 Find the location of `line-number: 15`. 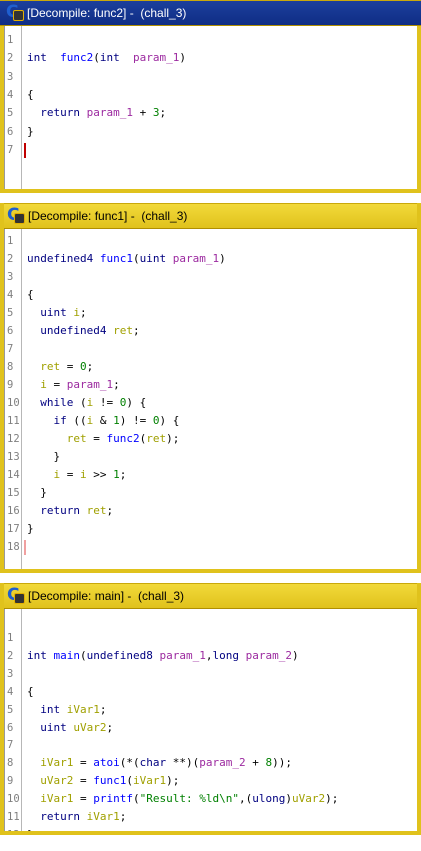

line-number: 15 is located at coordinates (13, 493).